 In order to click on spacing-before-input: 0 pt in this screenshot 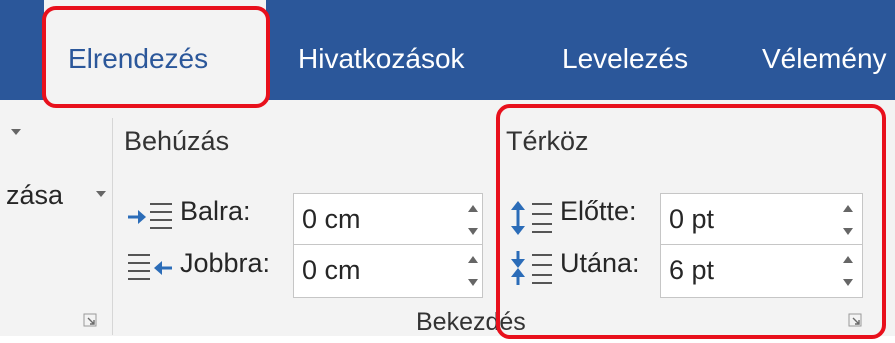, I will do `click(761, 220)`.